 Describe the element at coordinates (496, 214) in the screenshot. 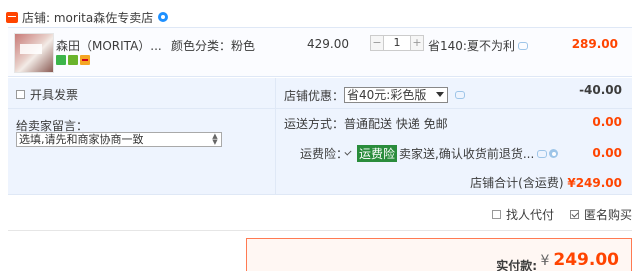

I see `proxy-pay-checkbox` at that location.